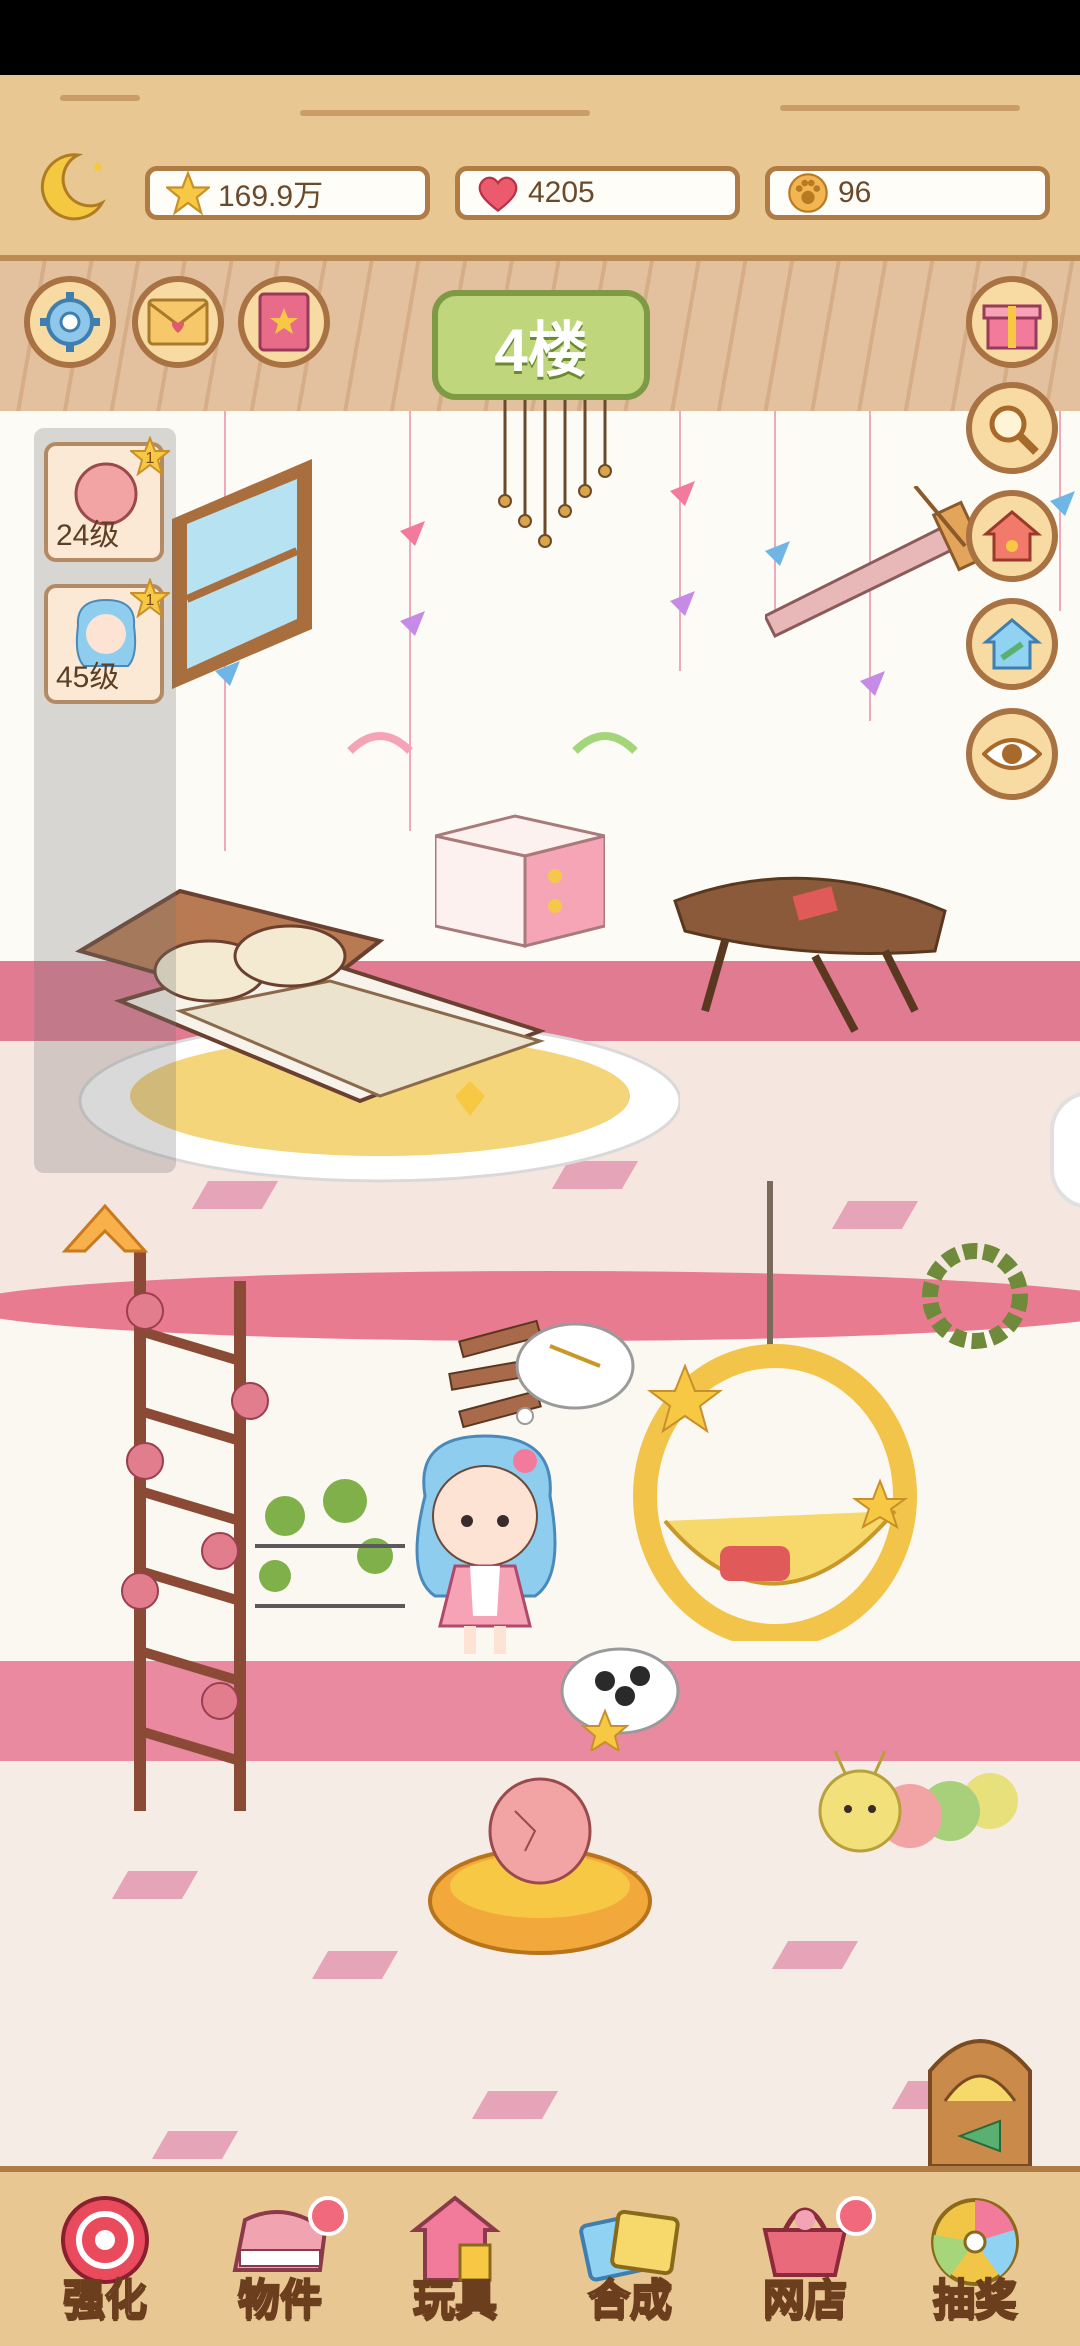  I want to click on paw-coin-icon, so click(808, 193).